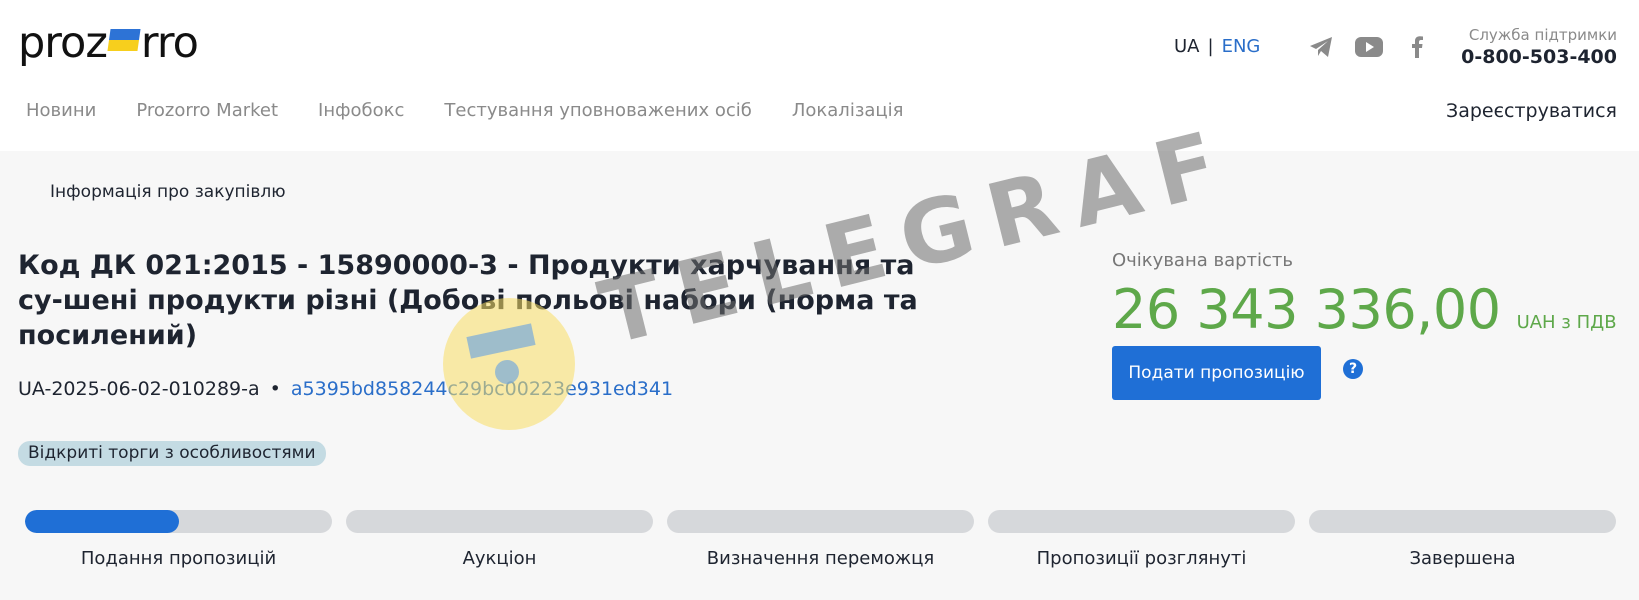 This screenshot has width=1639, height=600. I want to click on stage-label: Подання пропозицій, so click(178, 558).